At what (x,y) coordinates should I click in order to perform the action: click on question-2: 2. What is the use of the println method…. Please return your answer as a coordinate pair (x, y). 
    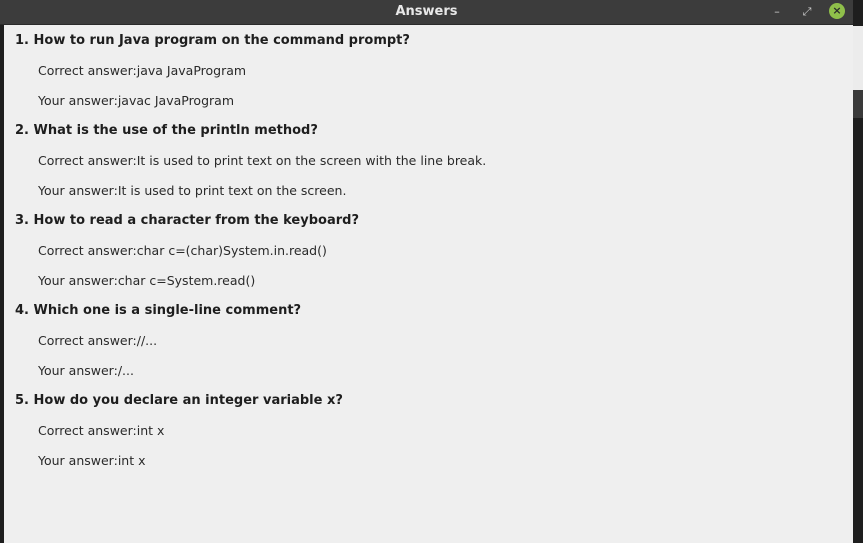
    Looking at the image, I should click on (166, 130).